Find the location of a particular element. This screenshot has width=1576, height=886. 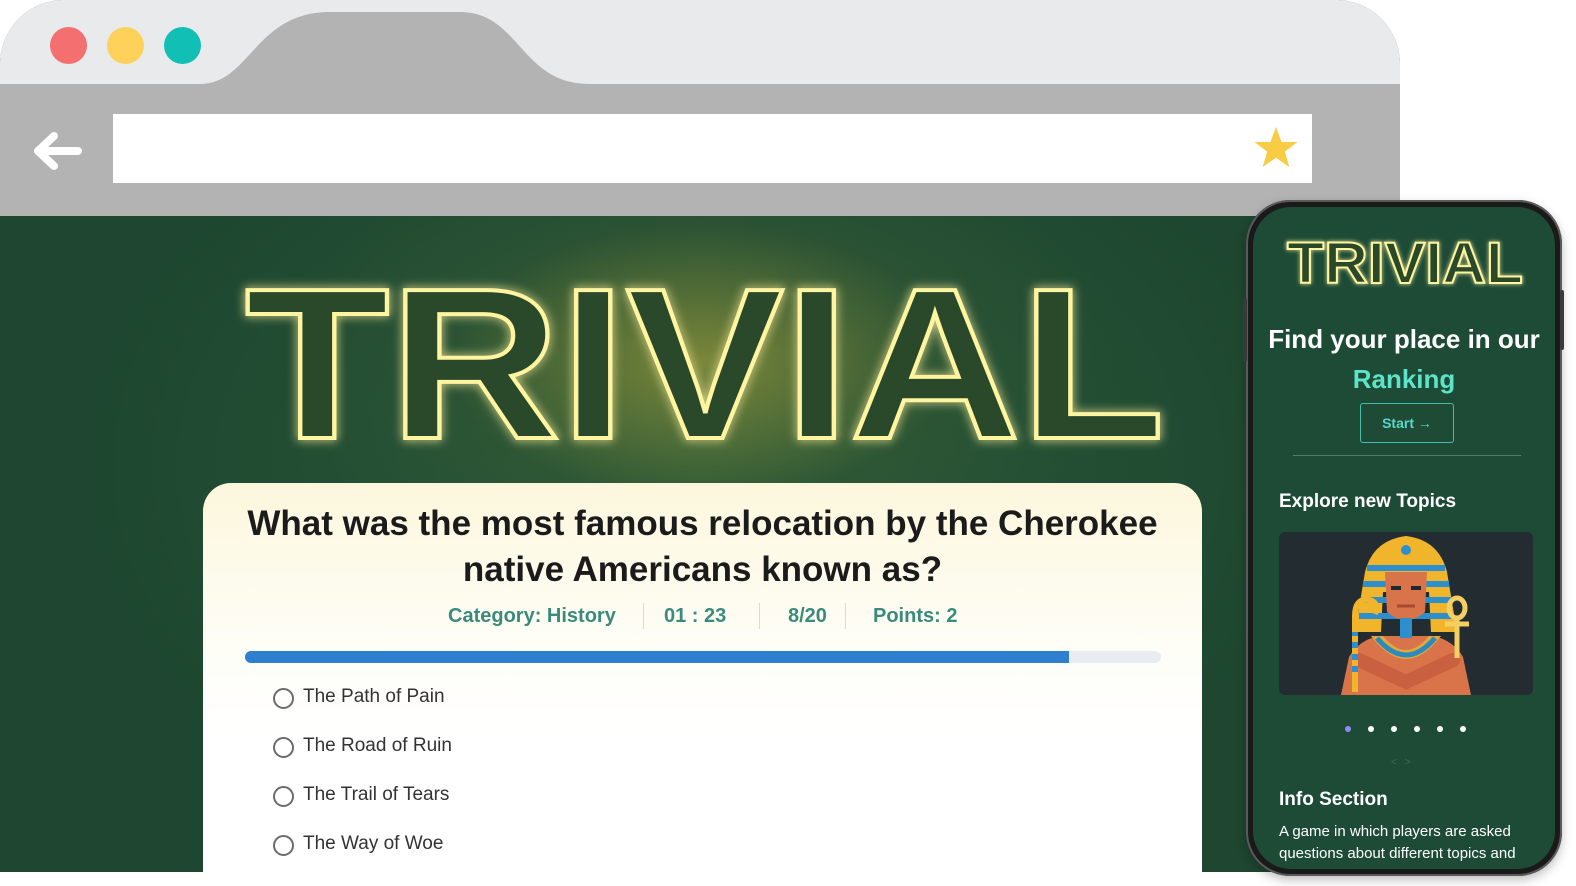

arrow-left-icon is located at coordinates (57, 151).